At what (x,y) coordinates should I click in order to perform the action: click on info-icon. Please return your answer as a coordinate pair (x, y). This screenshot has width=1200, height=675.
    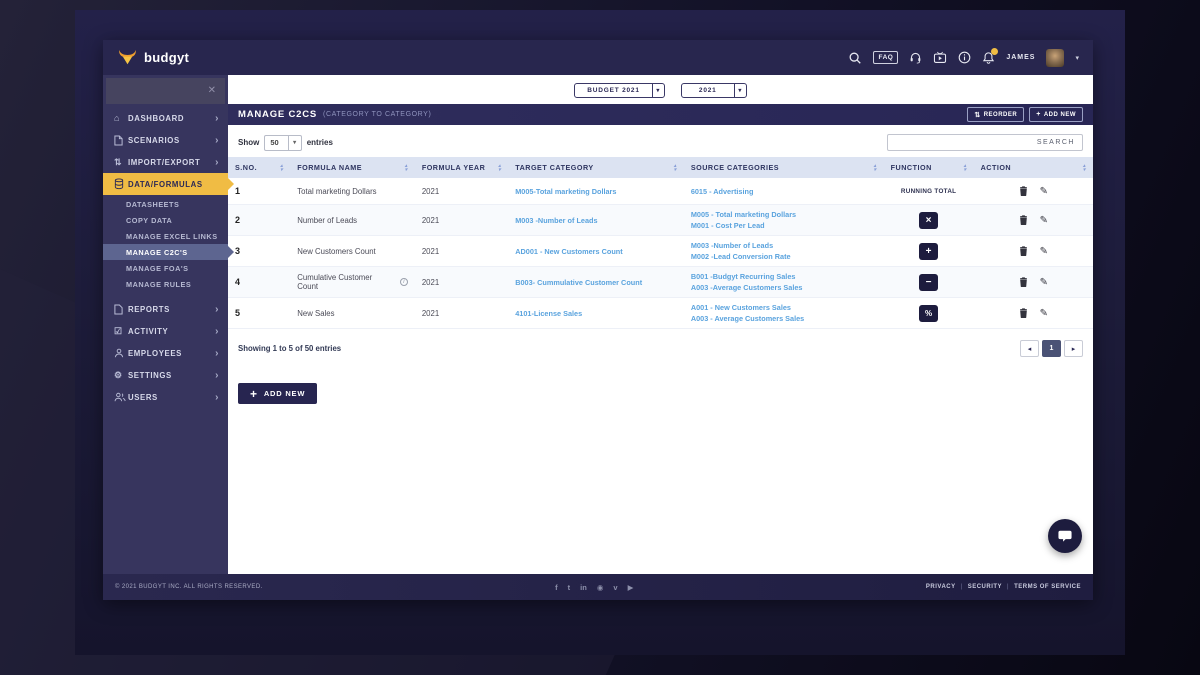
    Looking at the image, I should click on (964, 57).